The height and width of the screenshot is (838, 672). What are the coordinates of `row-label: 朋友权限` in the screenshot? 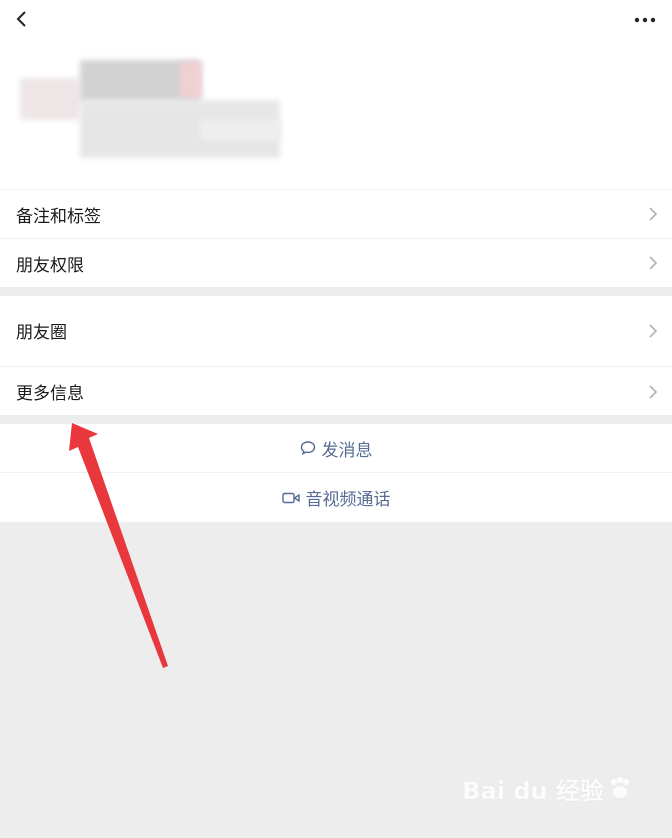 It's located at (50, 265).